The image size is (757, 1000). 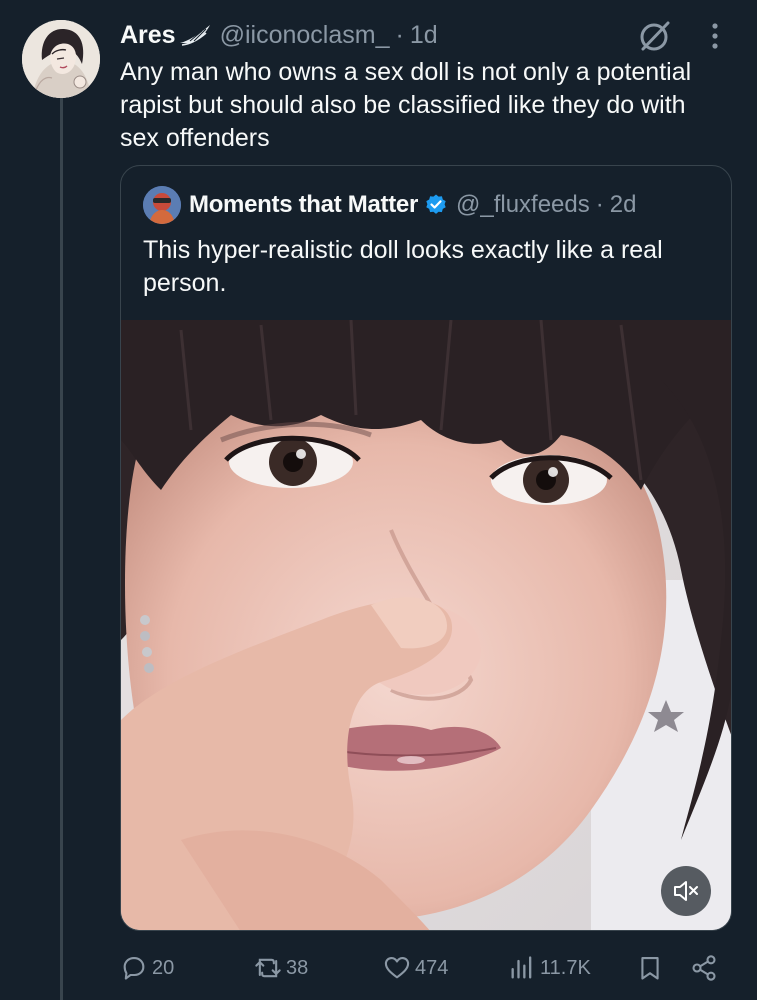 I want to click on quote-author-name: Moments that Matter, so click(x=303, y=205).